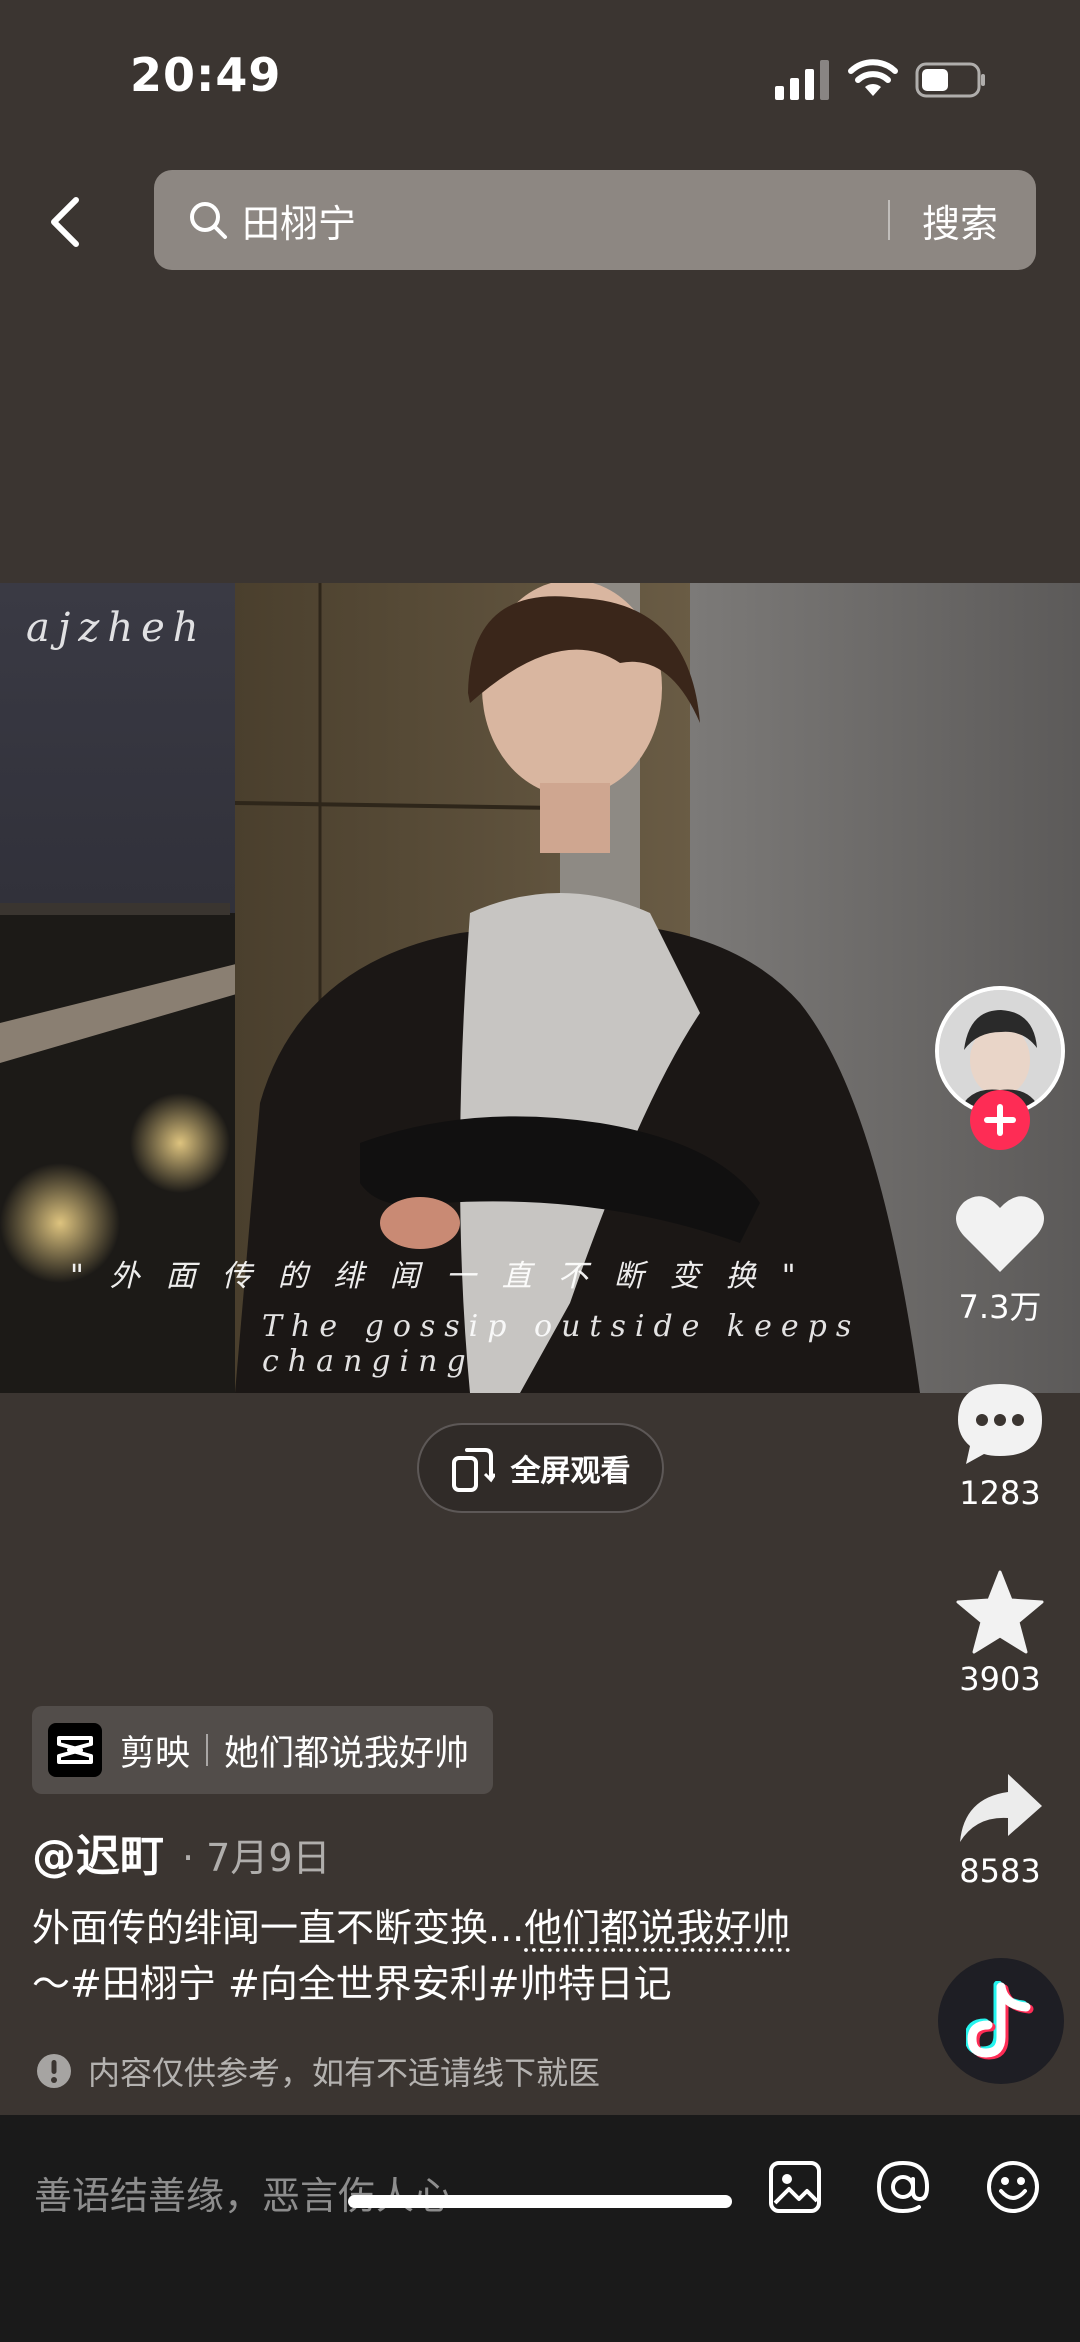 Image resolution: width=1080 pixels, height=2342 pixels. What do you see at coordinates (1013, 2187) in the screenshot?
I see `emoji-icon` at bounding box center [1013, 2187].